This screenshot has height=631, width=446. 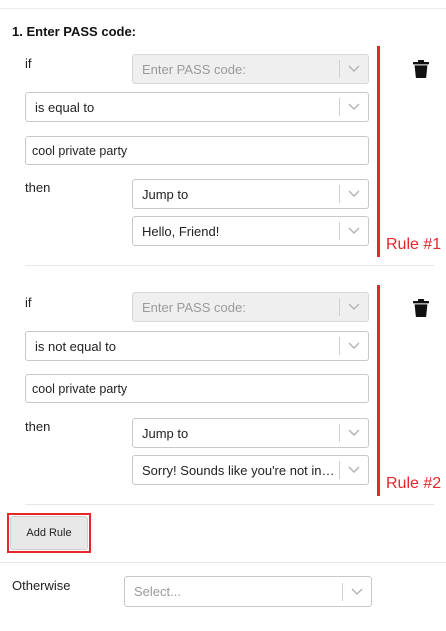 I want to click on condition-select: is equal to, so click(x=197, y=107).